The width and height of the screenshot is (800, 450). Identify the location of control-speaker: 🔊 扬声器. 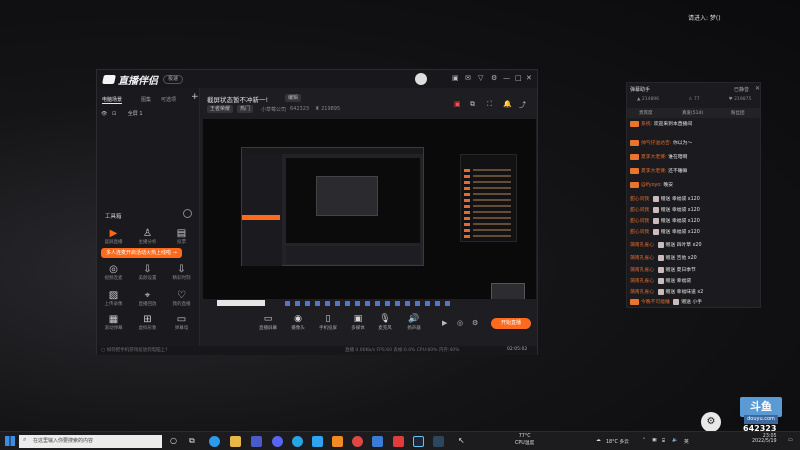
(414, 322).